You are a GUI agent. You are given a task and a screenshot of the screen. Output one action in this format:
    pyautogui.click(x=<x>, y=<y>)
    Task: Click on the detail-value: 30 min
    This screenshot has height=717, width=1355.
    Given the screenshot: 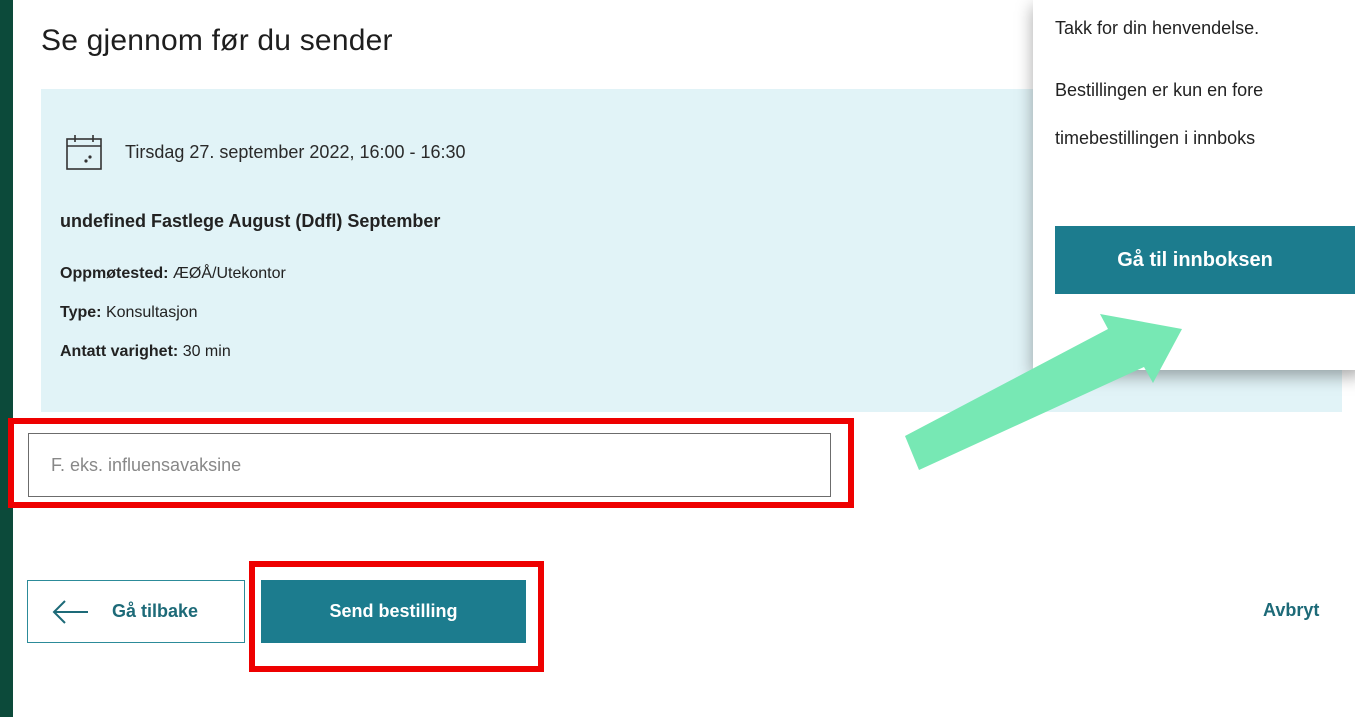 What is the action you would take?
    pyautogui.click(x=206, y=351)
    